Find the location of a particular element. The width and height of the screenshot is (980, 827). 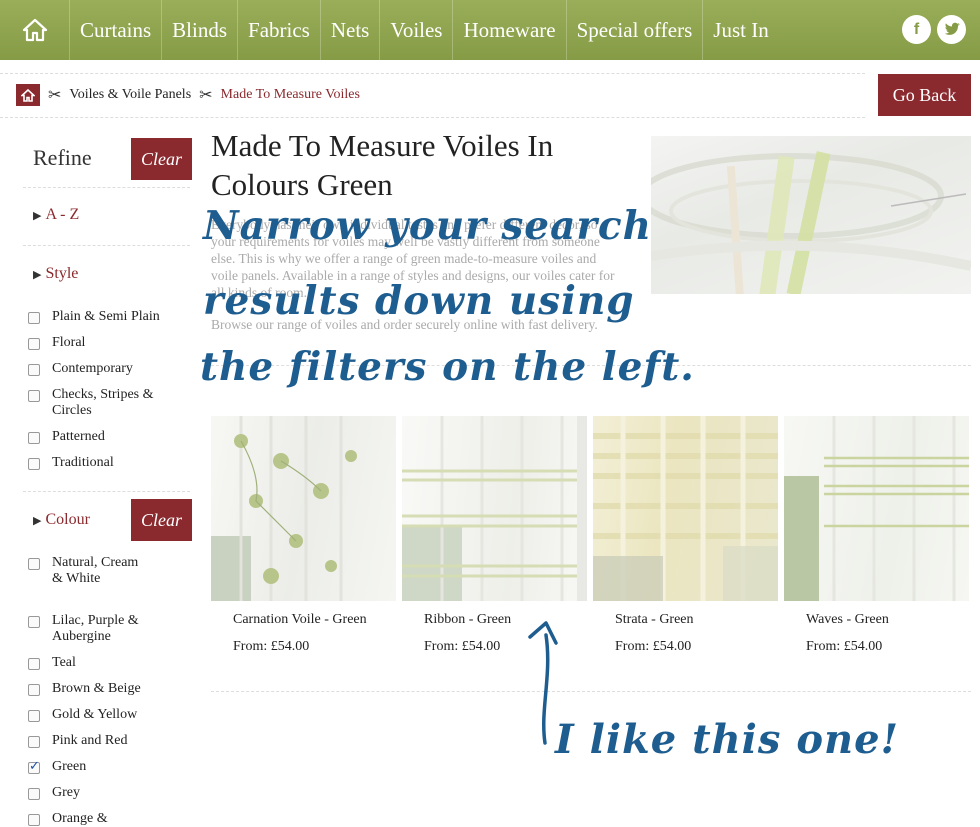

nav-item-just-in: Just In is located at coordinates (740, 30).